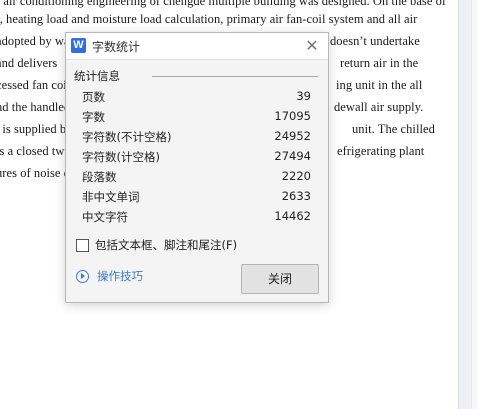  Describe the element at coordinates (296, 176) in the screenshot. I see `stat-value: 2220` at that location.